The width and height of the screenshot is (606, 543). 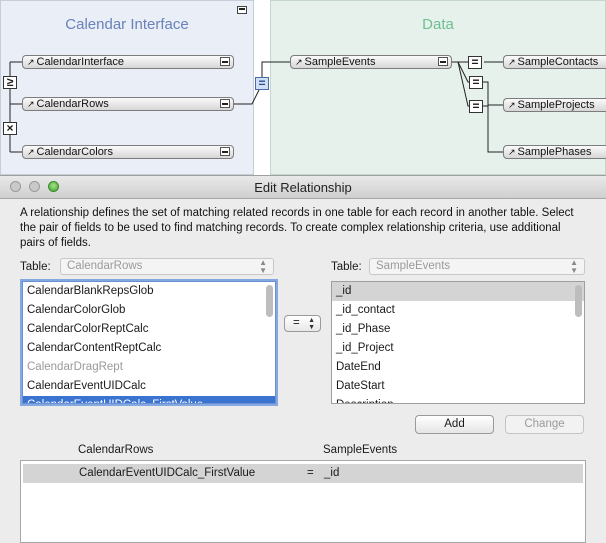 What do you see at coordinates (116, 450) in the screenshot?
I see `criteria-left-header: CalendarRows` at bounding box center [116, 450].